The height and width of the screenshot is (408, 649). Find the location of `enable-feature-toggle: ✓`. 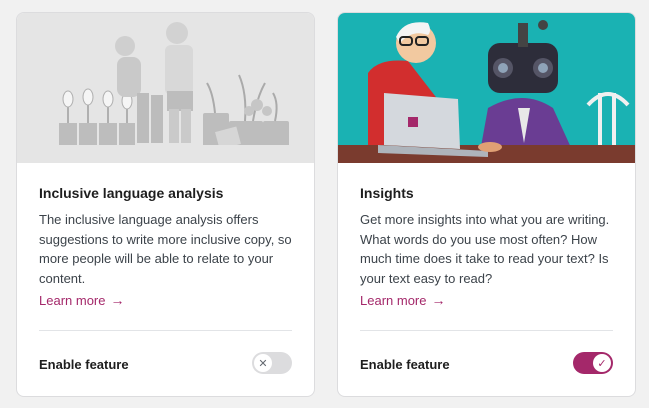

enable-feature-toggle: ✓ is located at coordinates (593, 363).